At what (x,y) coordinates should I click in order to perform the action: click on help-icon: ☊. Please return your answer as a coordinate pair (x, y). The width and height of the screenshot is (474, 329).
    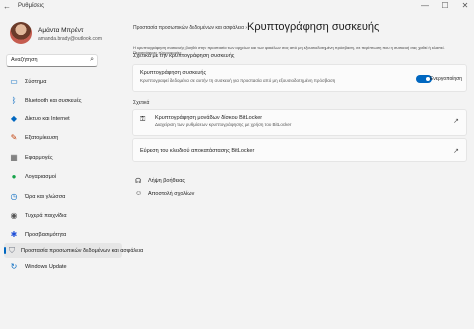
    Looking at the image, I should click on (138, 181).